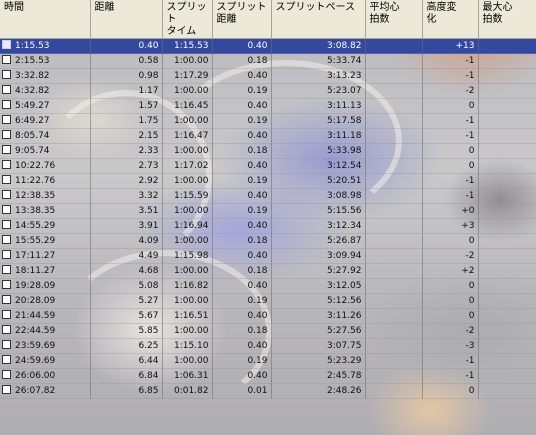 The height and width of the screenshot is (435, 536). What do you see at coordinates (268, 301) in the screenshot?
I see `table-row: 20:28.09 5.27 1:00.00 0.19 5:12.56 0` at bounding box center [268, 301].